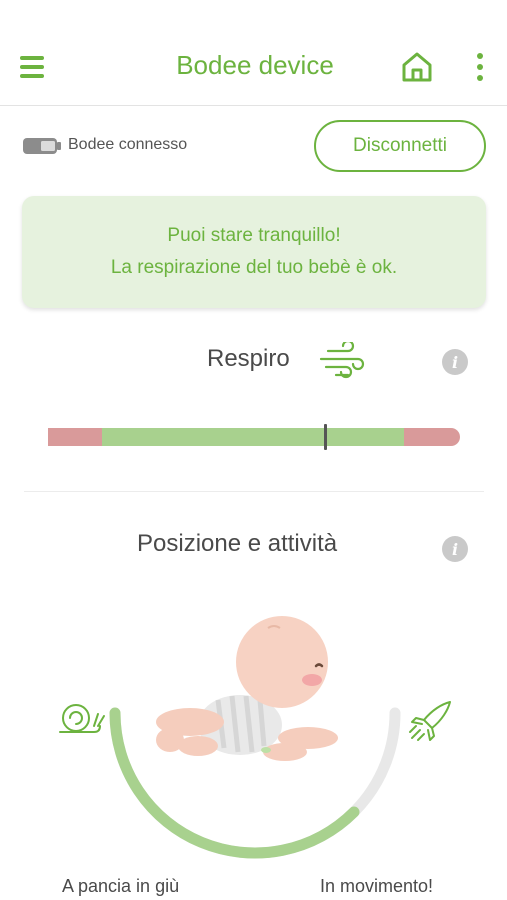 The width and height of the screenshot is (507, 900). I want to click on home-icon, so click(417, 67).